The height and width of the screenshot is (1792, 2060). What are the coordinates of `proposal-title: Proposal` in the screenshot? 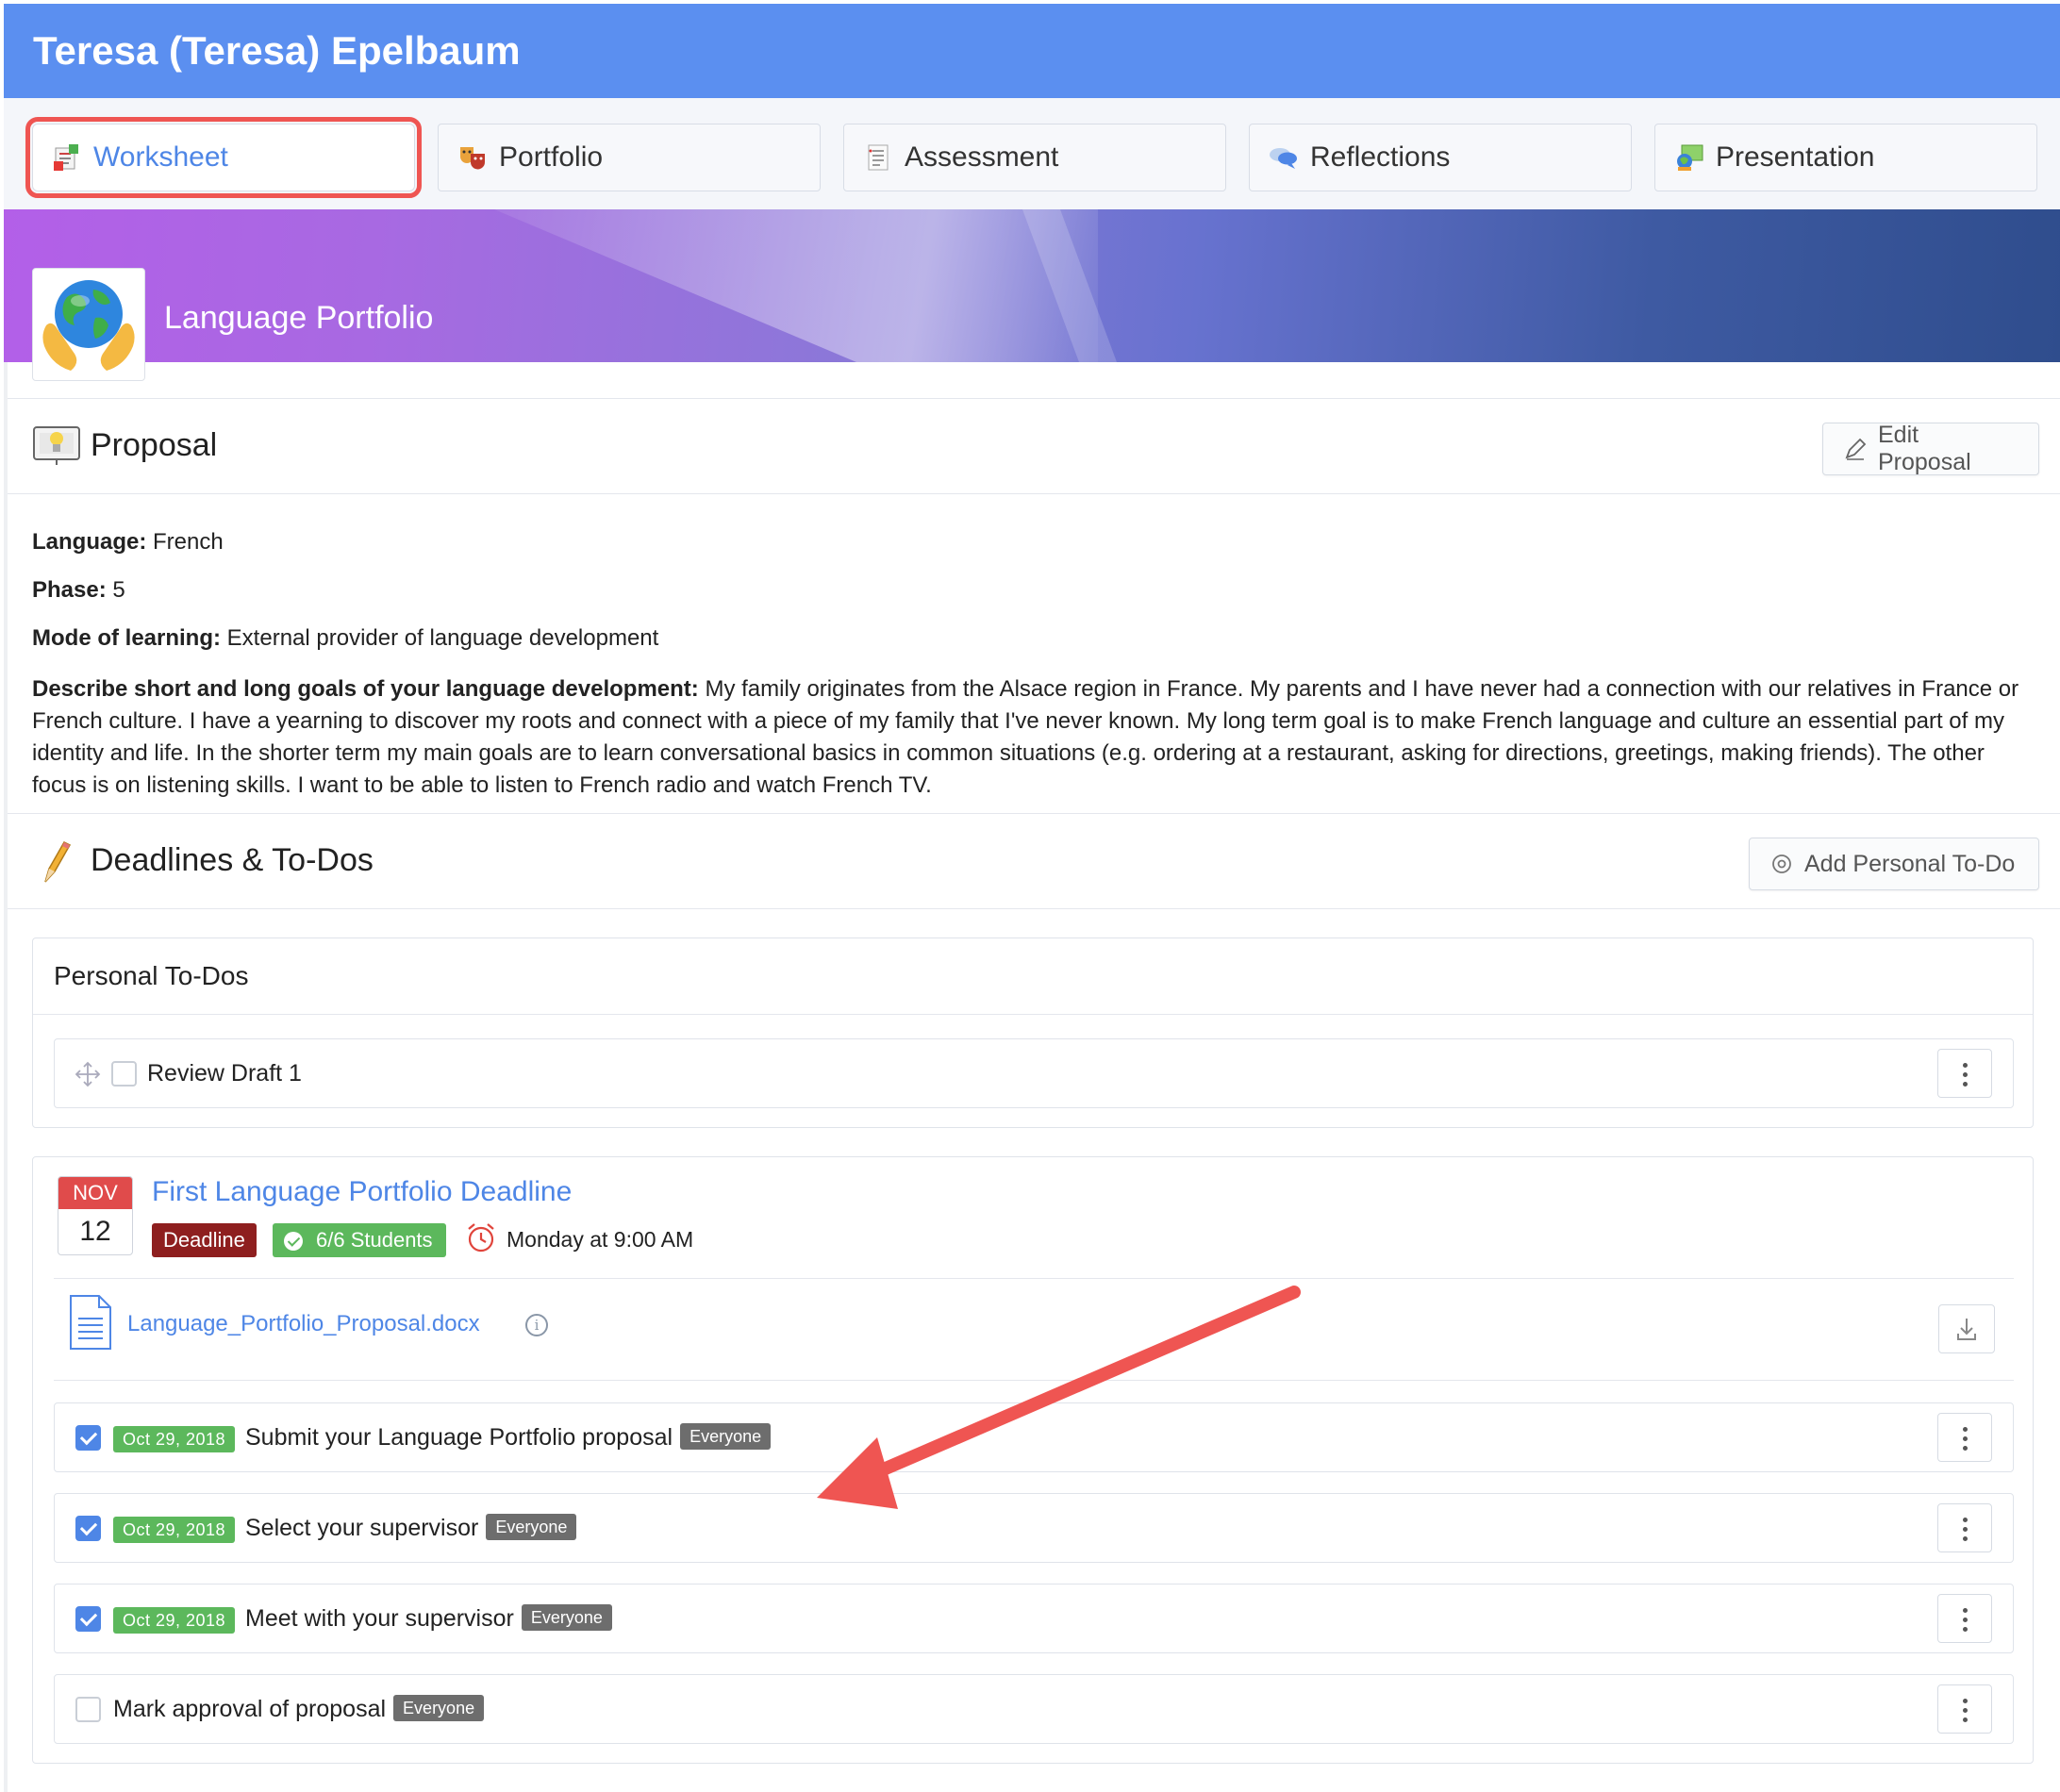 It's located at (154, 445).